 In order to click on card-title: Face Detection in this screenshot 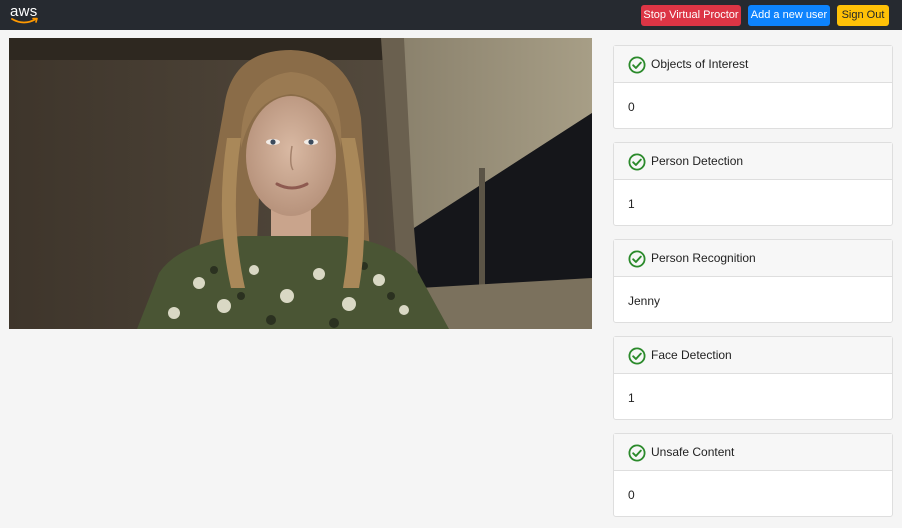, I will do `click(691, 355)`.